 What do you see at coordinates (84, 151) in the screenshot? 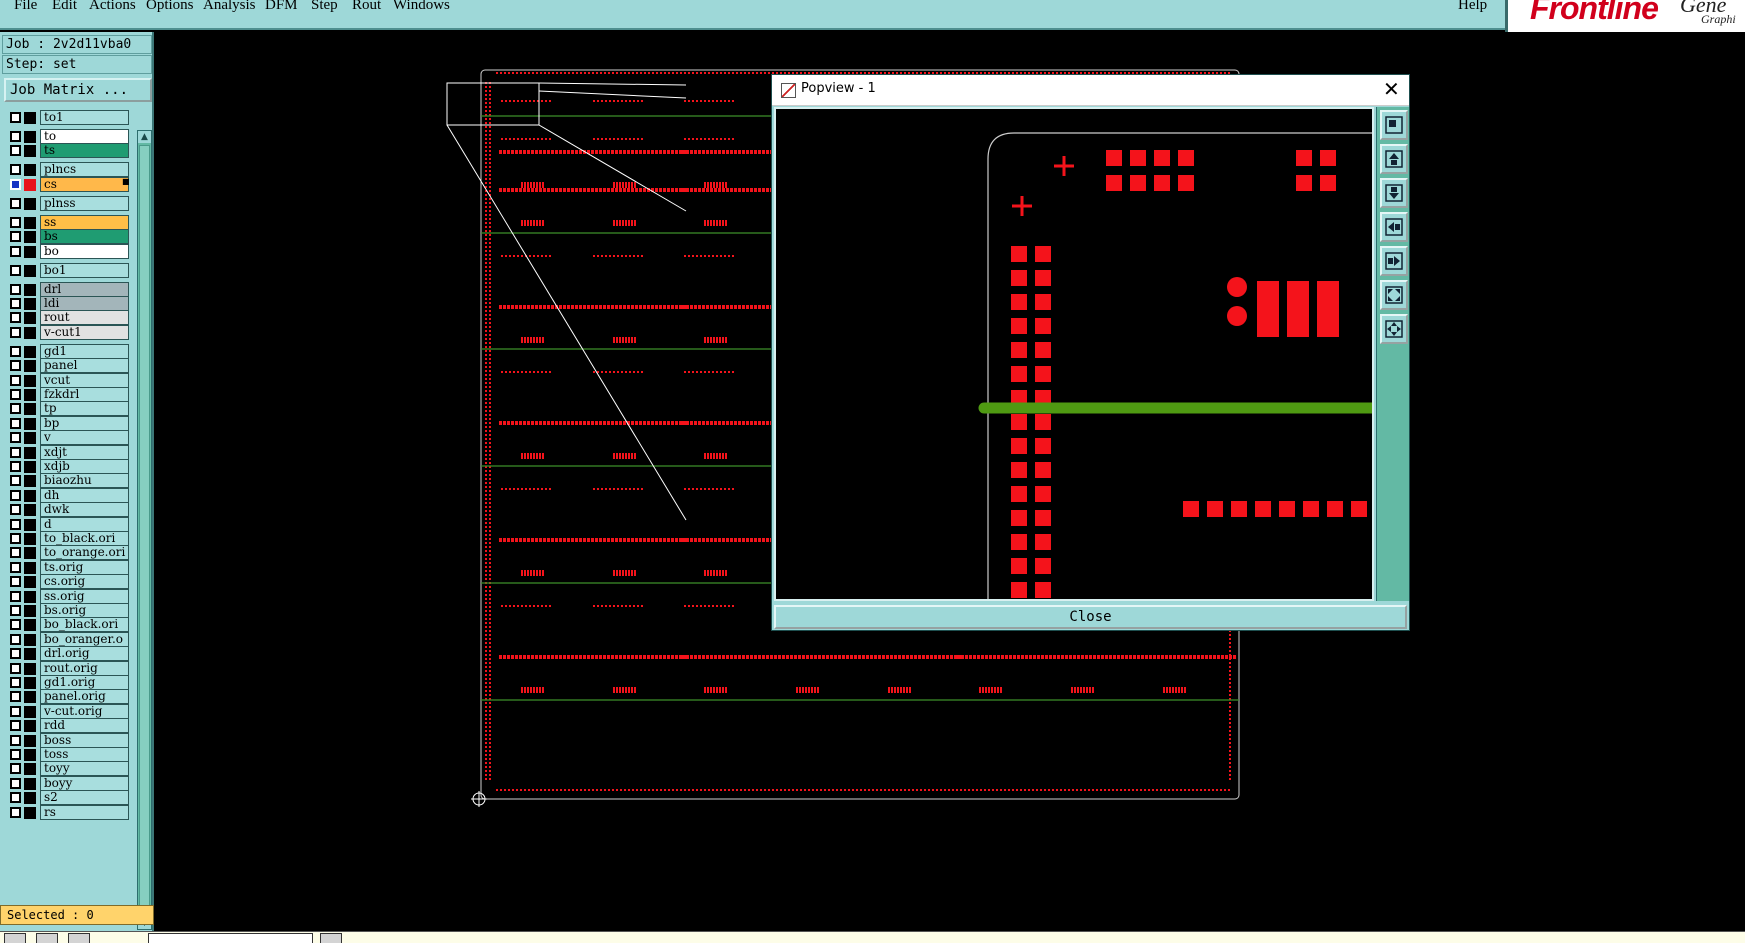
I see `layer-name: ts` at bounding box center [84, 151].